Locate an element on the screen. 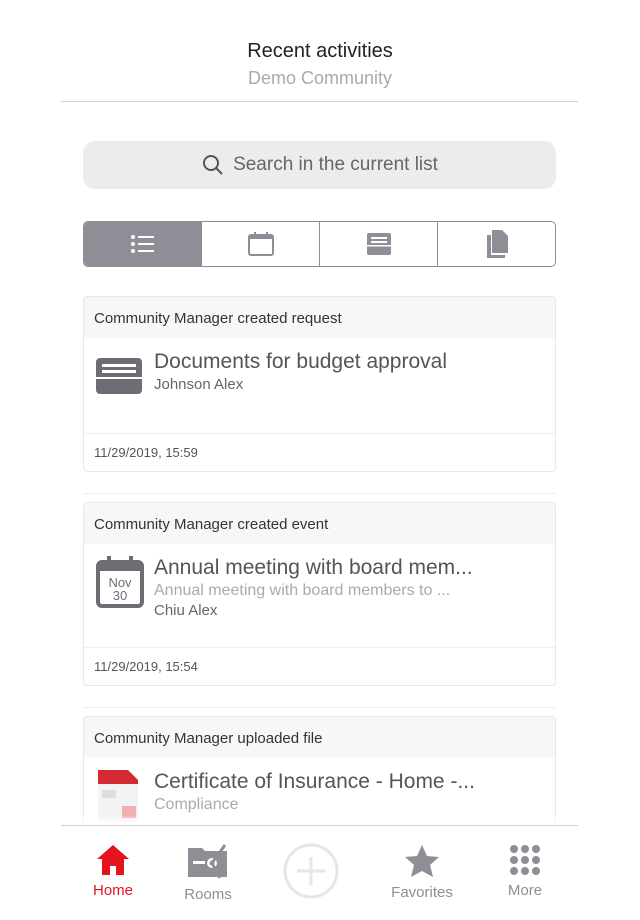 Image resolution: width=640 pixels, height=920 pixels. activity-author: Johnson Alex is located at coordinates (199, 384).